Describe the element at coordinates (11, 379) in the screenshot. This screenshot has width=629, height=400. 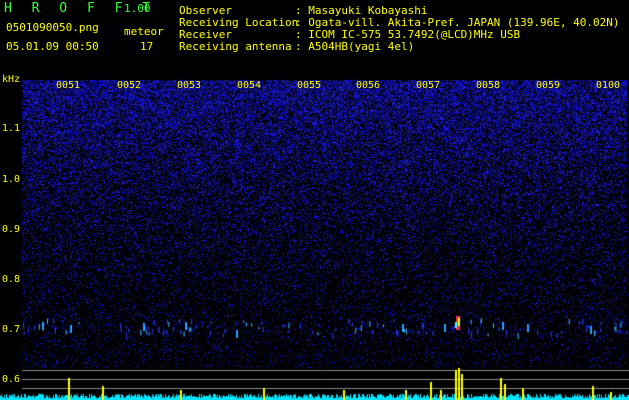
I see `freq-label: 0.6` at that location.